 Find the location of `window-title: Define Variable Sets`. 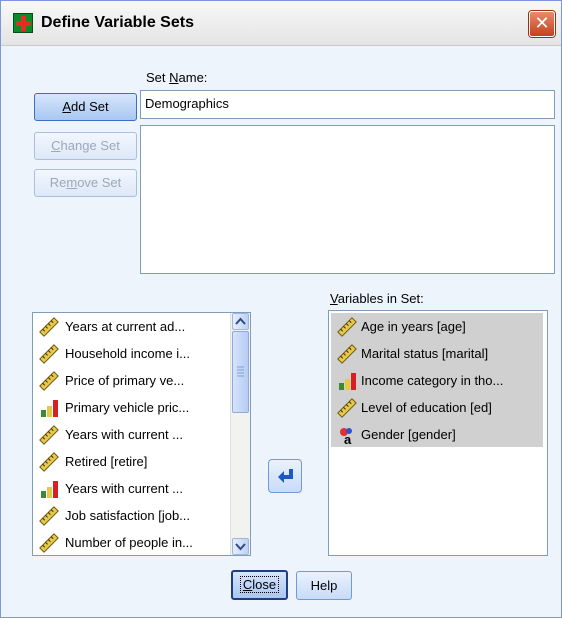

window-title: Define Variable Sets is located at coordinates (117, 22).